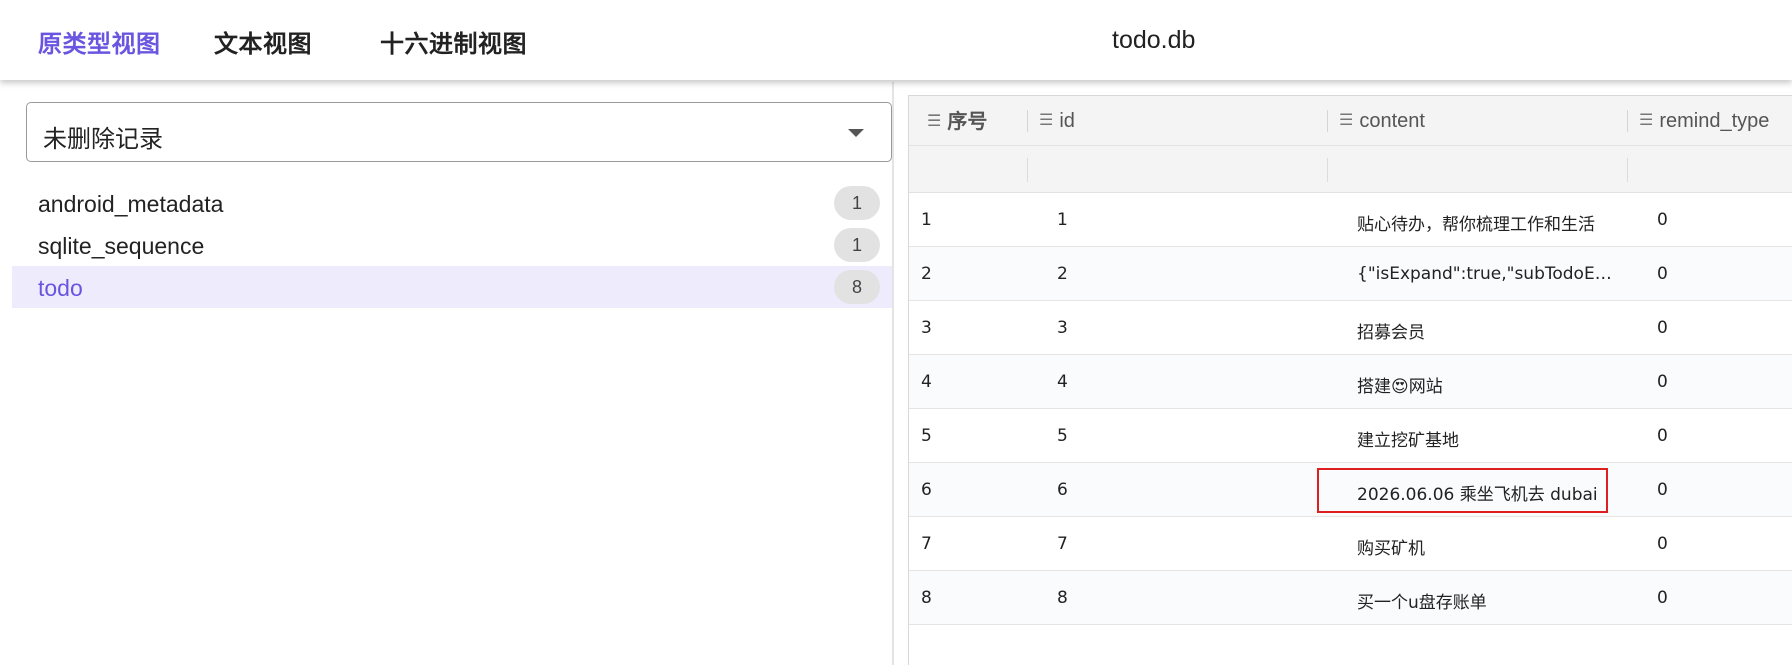 The image size is (1792, 665). I want to click on cell-index: 3, so click(926, 328).